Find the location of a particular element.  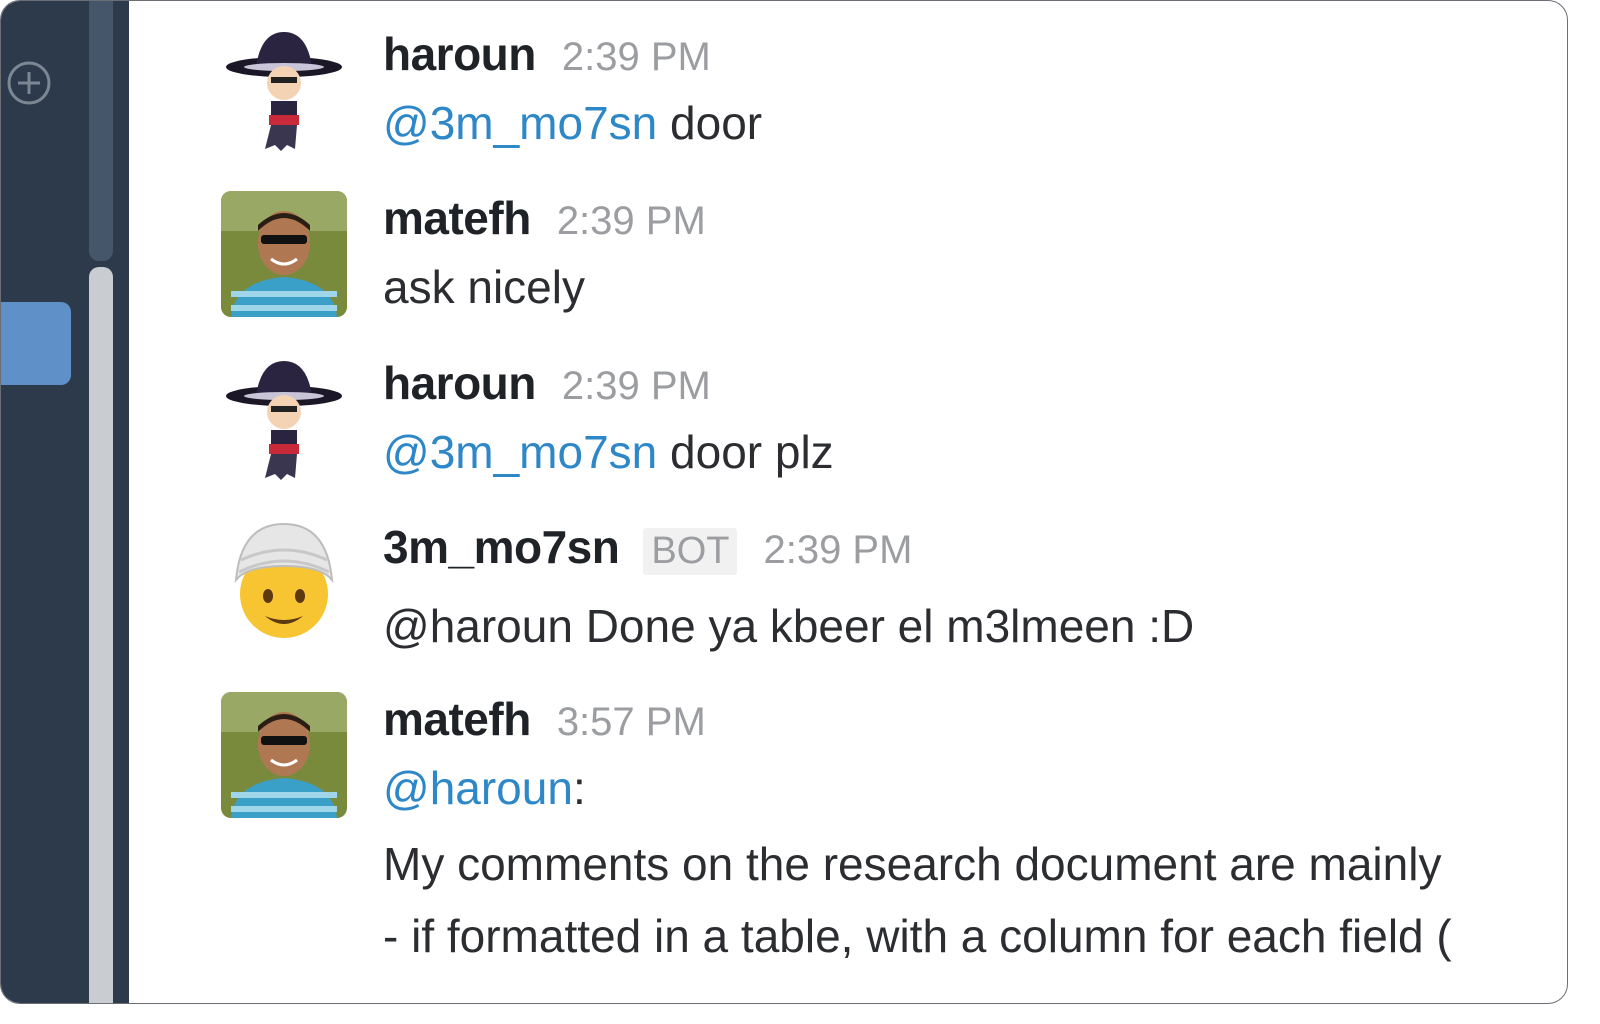

message-text: @3m_mo7sn door plz is located at coordinates (608, 452).